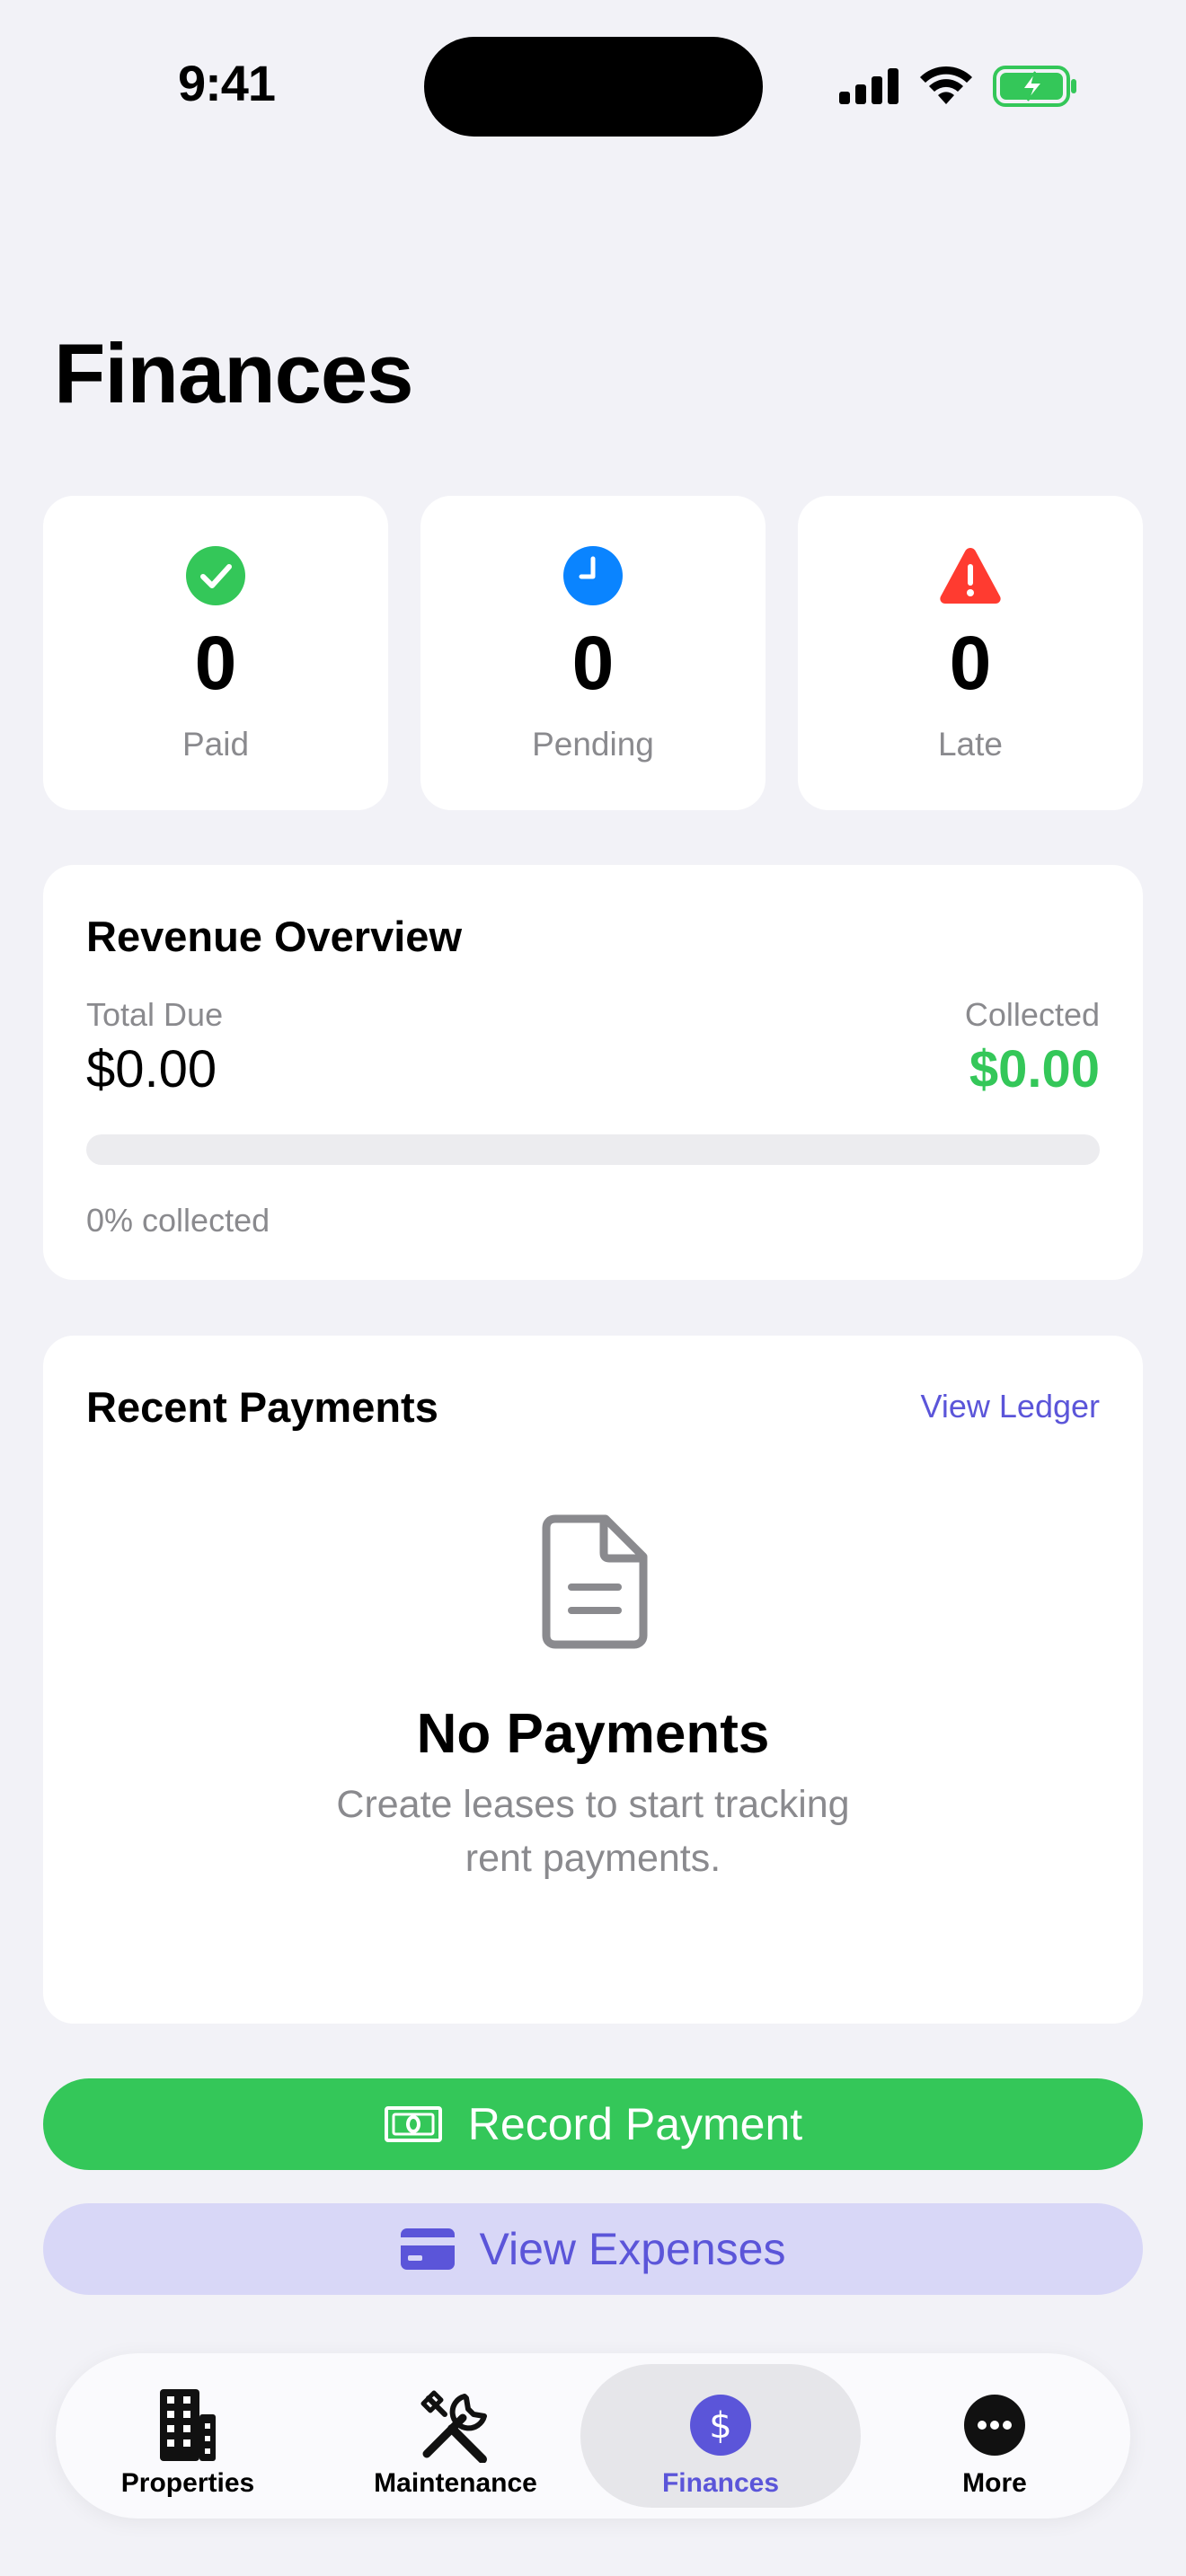  I want to click on clock-icon, so click(593, 575).